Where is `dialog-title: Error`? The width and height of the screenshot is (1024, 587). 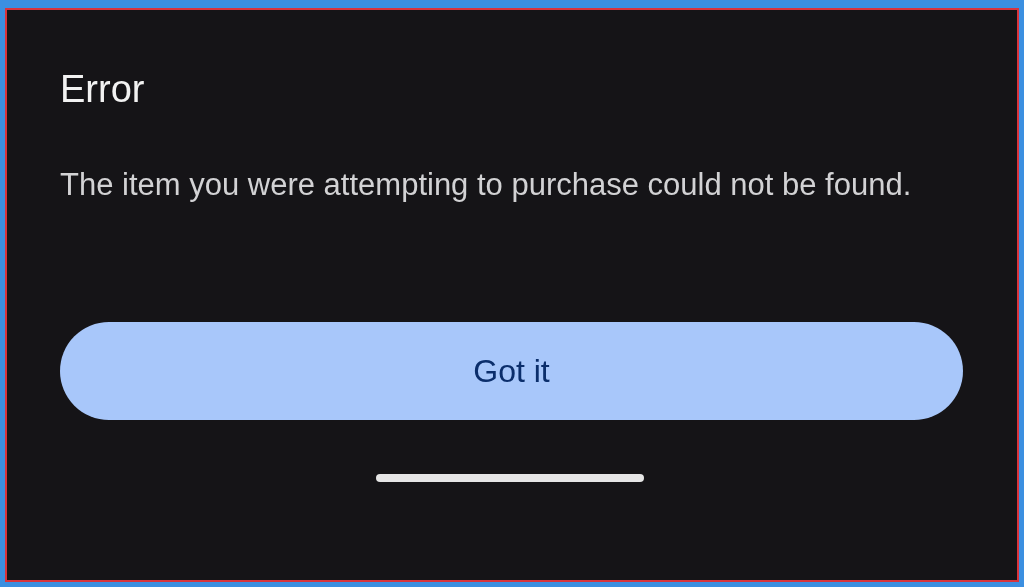
dialog-title: Error is located at coordinates (103, 89).